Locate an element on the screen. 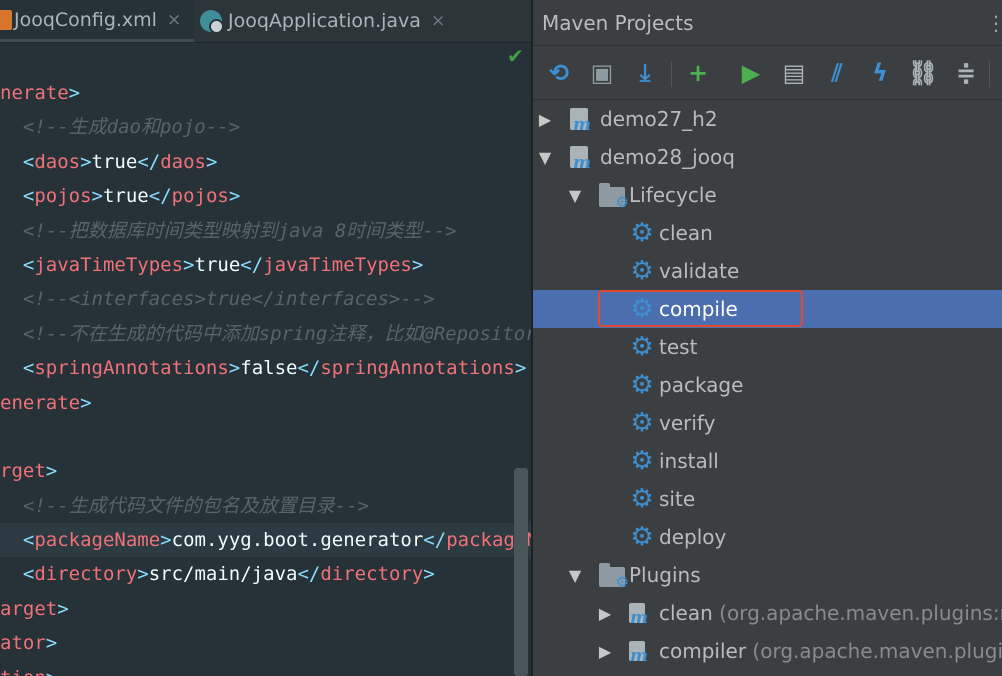 This screenshot has width=1002, height=676. tree-node-label: Plugins is located at coordinates (665, 575).